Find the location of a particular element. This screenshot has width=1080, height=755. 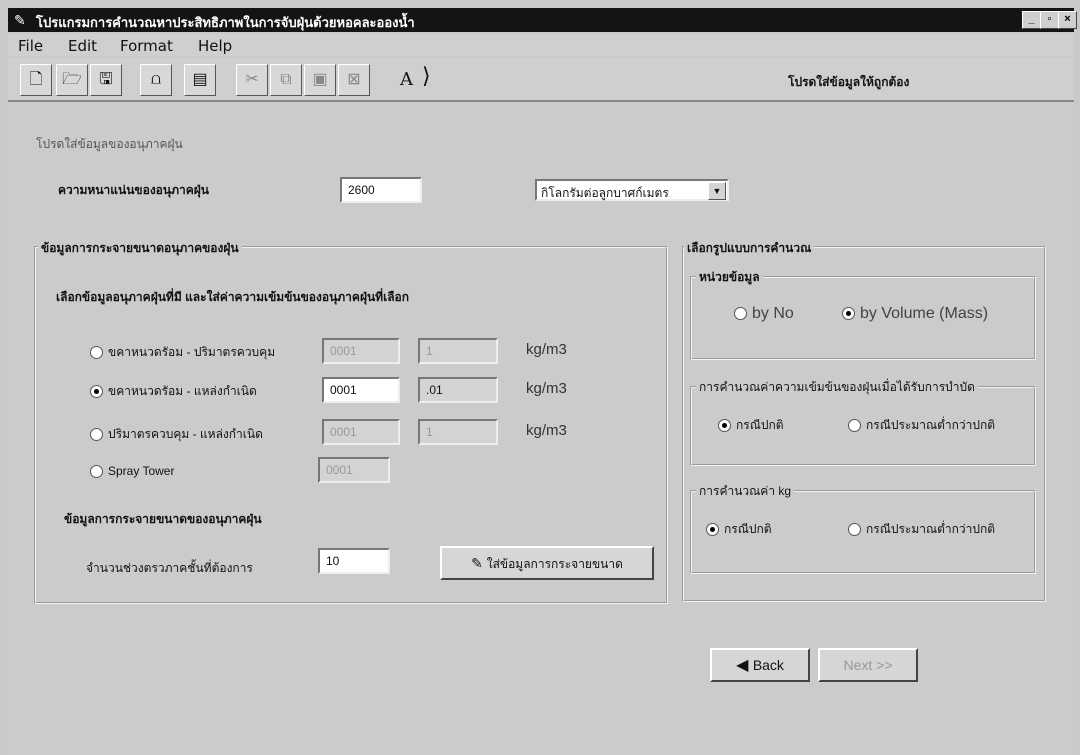

option-4-value1: 0001 is located at coordinates (354, 470).